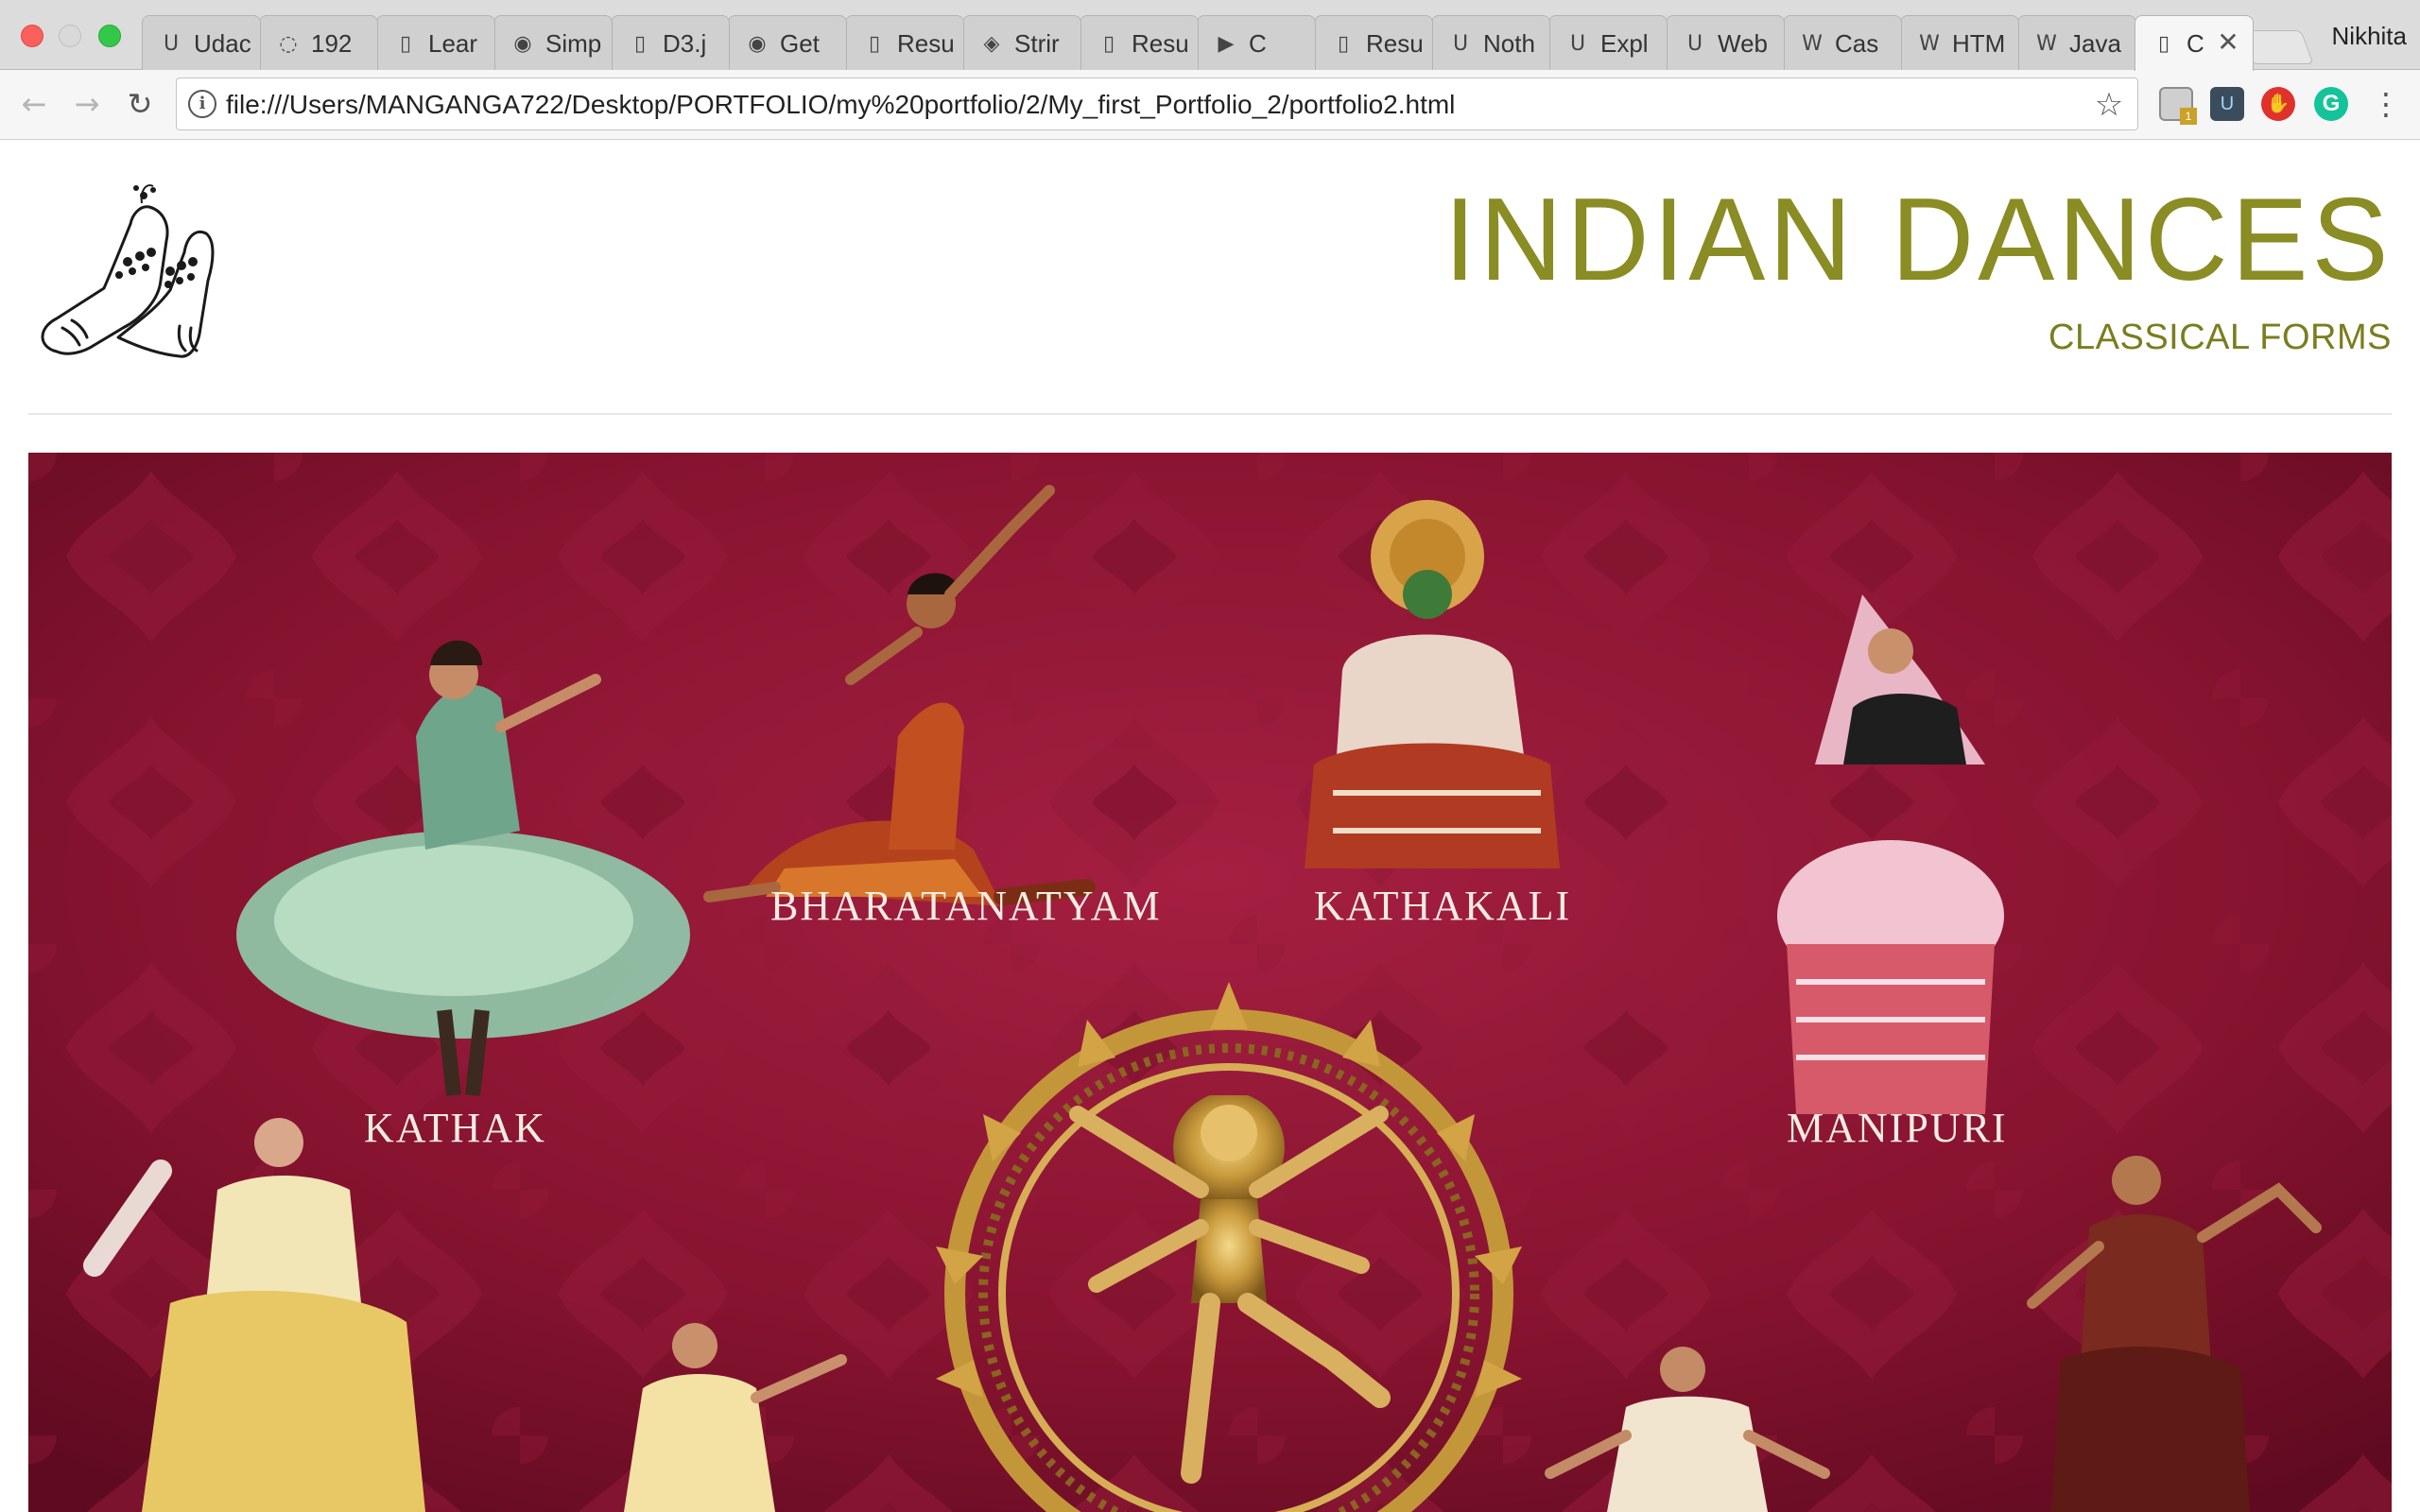  Describe the element at coordinates (966, 906) in the screenshot. I see `label-bharatanatyam: BHARATANATYAM` at that location.